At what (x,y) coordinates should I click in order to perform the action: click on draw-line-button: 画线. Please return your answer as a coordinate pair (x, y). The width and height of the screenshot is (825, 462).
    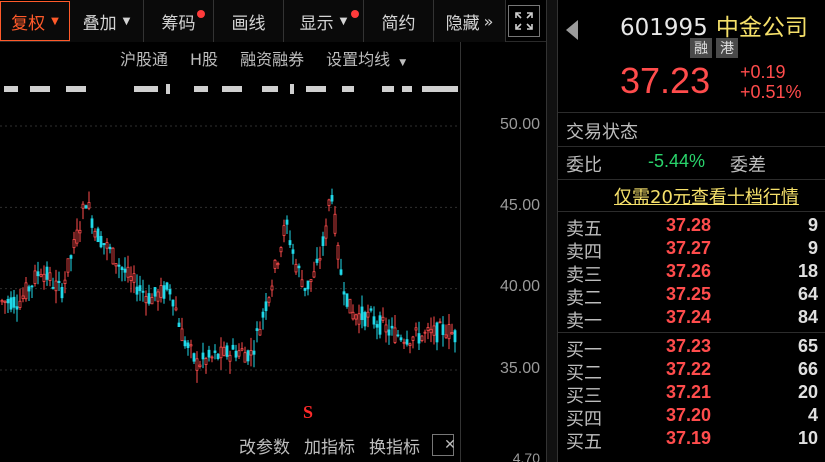
    Looking at the image, I should click on (249, 21).